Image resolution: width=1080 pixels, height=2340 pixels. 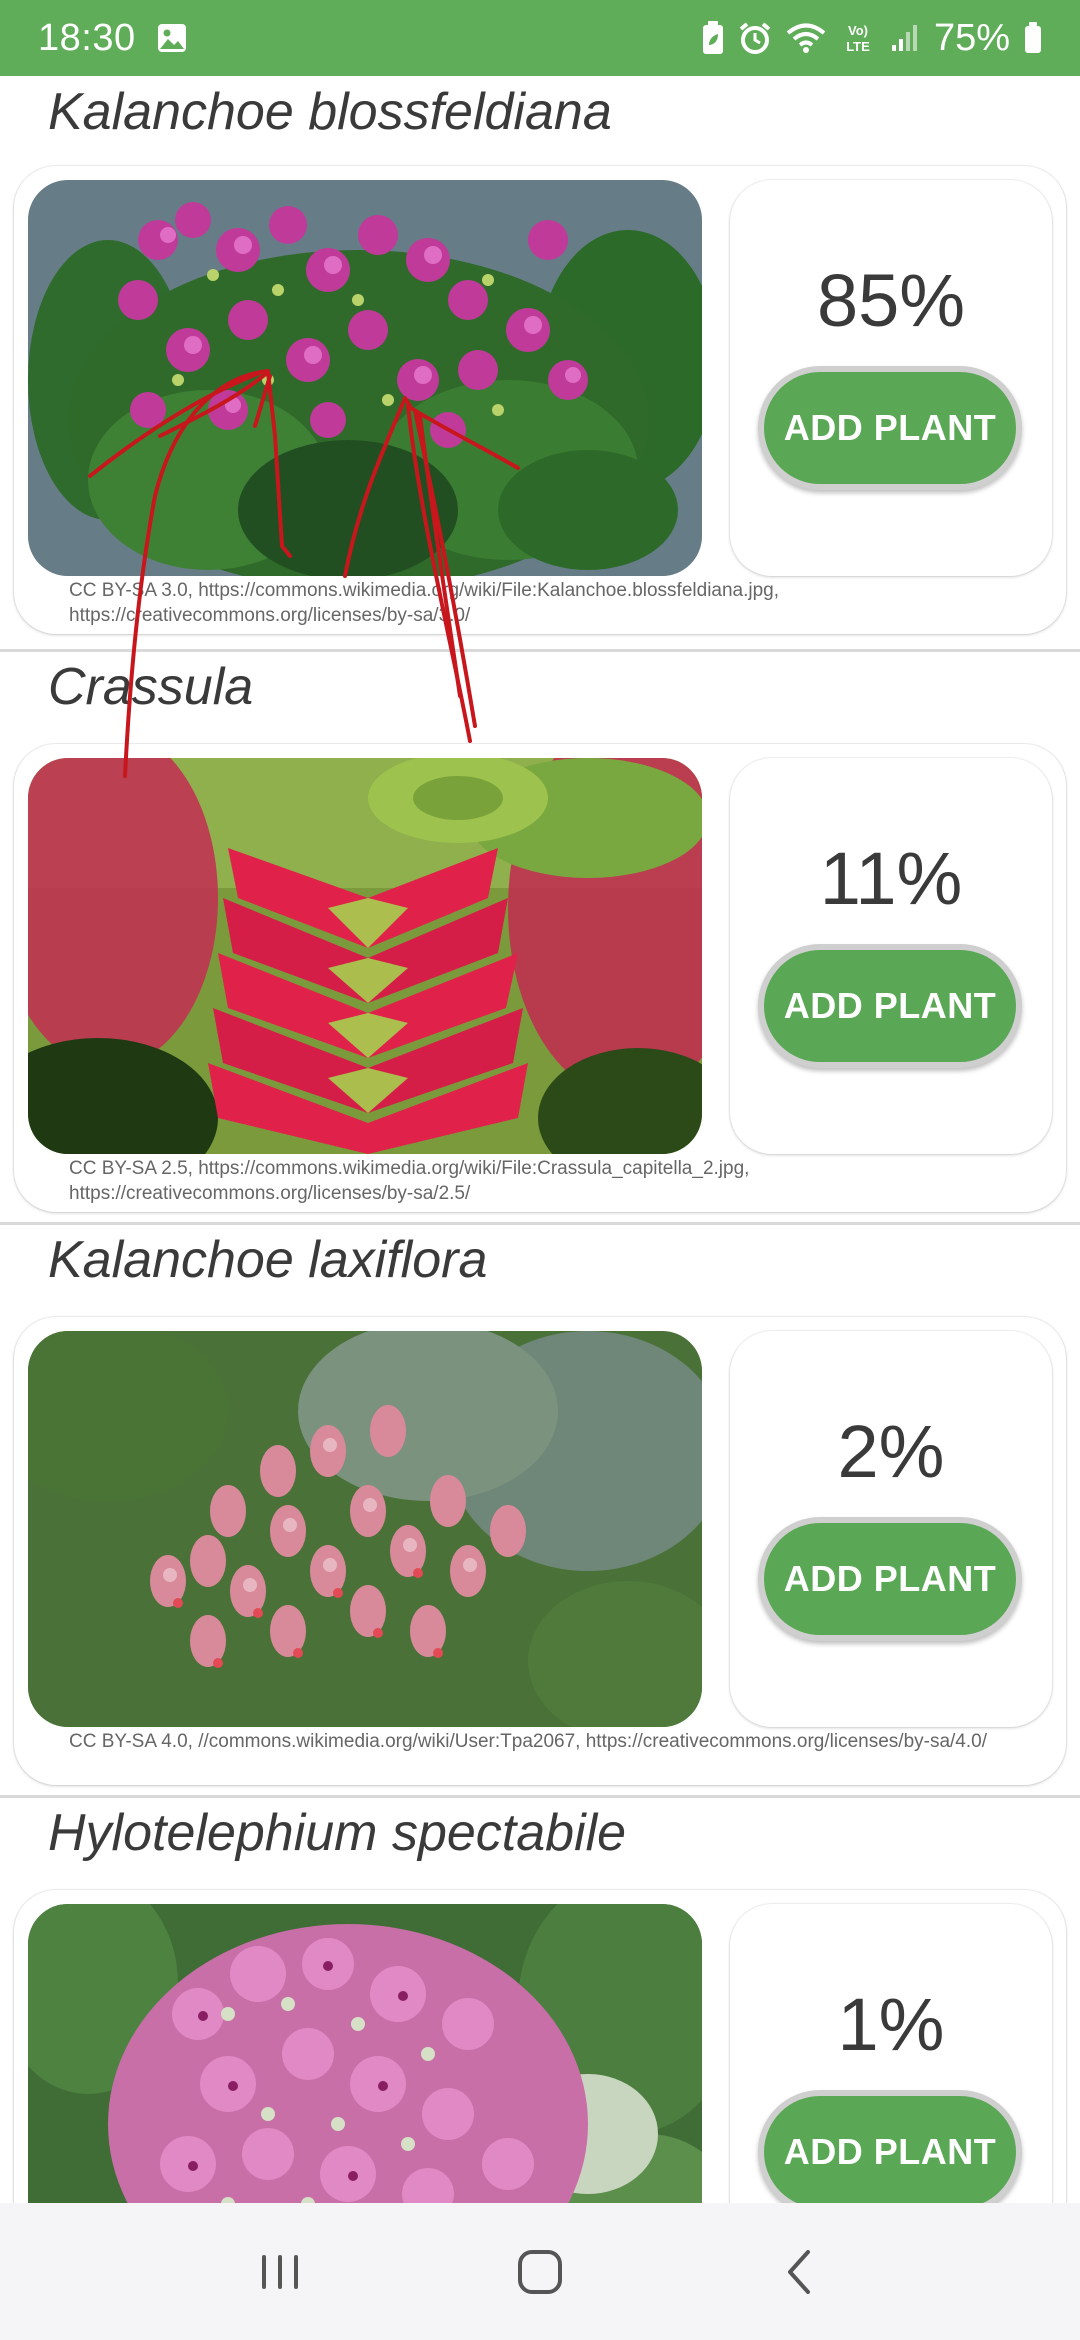 I want to click on plant-name: Kalanchoe blossfeldiana, so click(x=330, y=112).